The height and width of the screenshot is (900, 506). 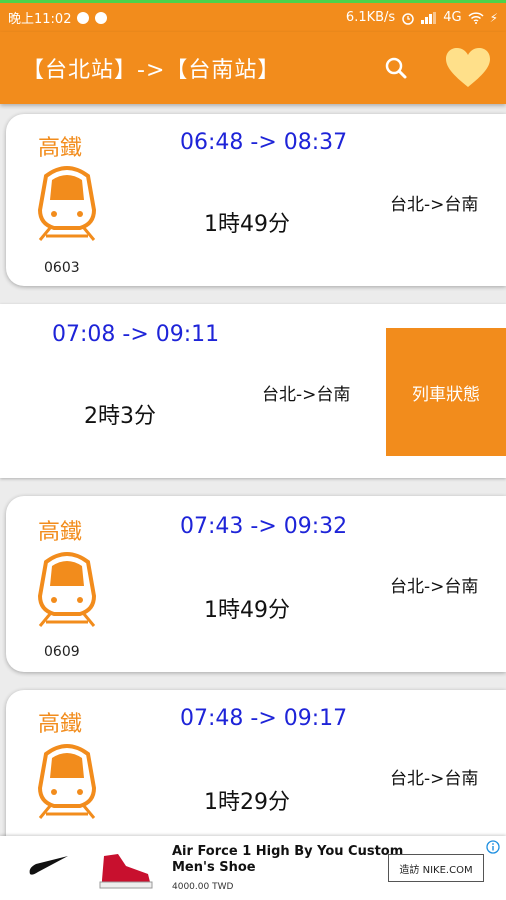 I want to click on heart-icon, so click(x=468, y=67).